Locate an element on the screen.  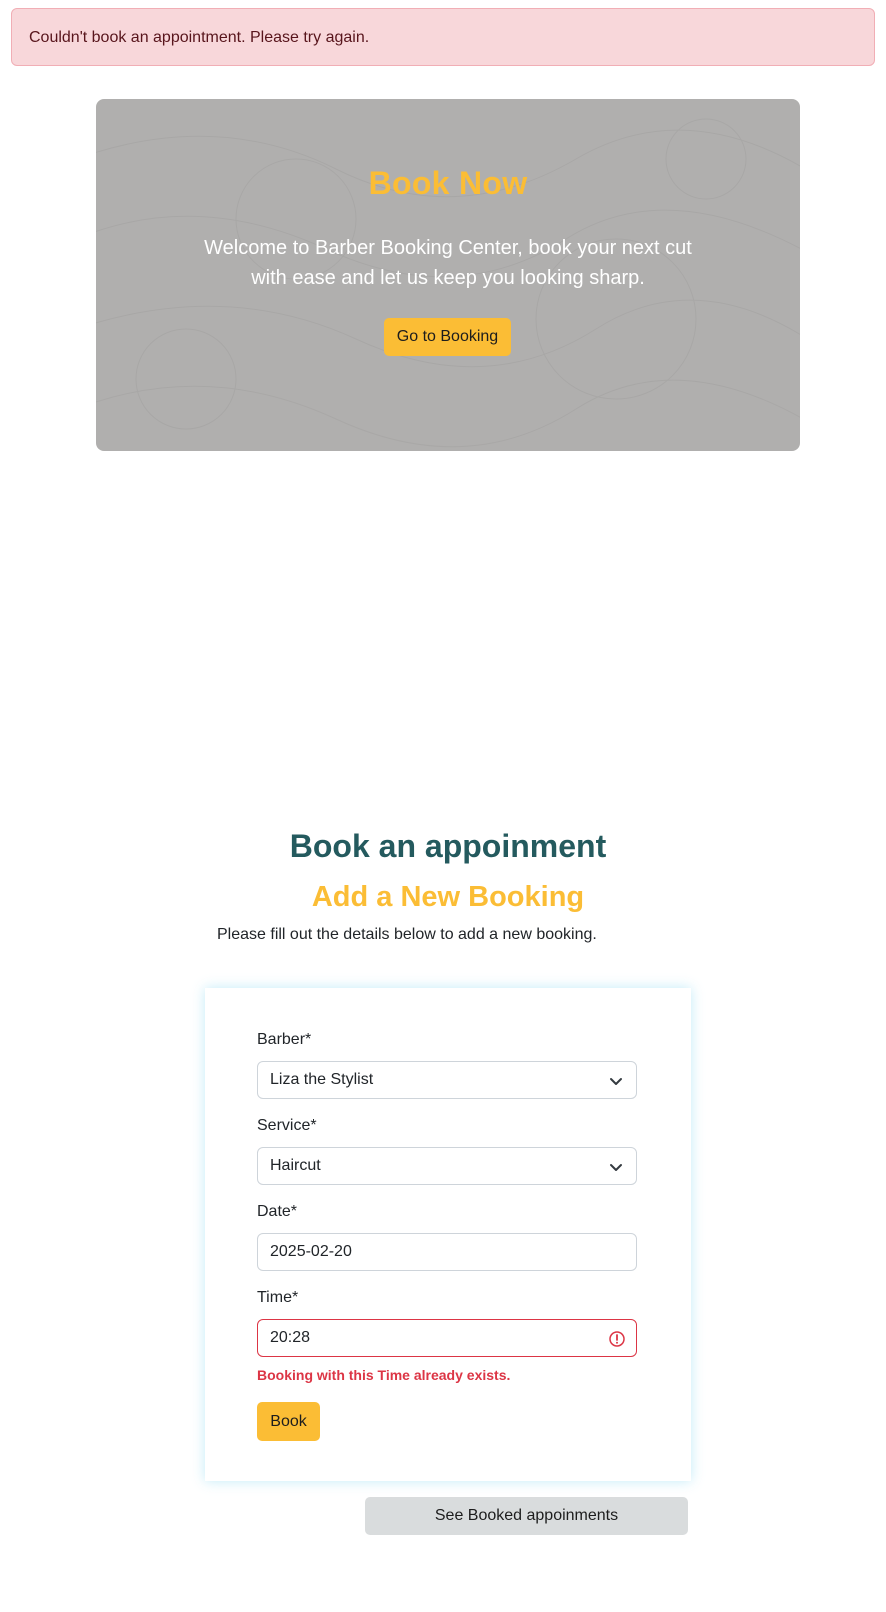
barber-label: Barber* is located at coordinates (284, 1039).